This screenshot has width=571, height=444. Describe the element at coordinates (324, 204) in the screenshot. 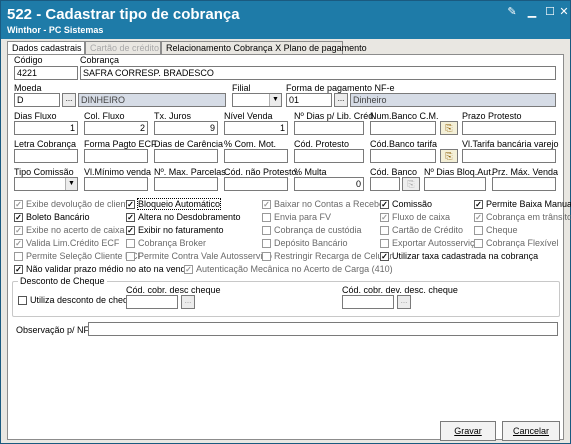

I see `option-checkbox: ✓ Baixar no Contas a Receber` at that location.